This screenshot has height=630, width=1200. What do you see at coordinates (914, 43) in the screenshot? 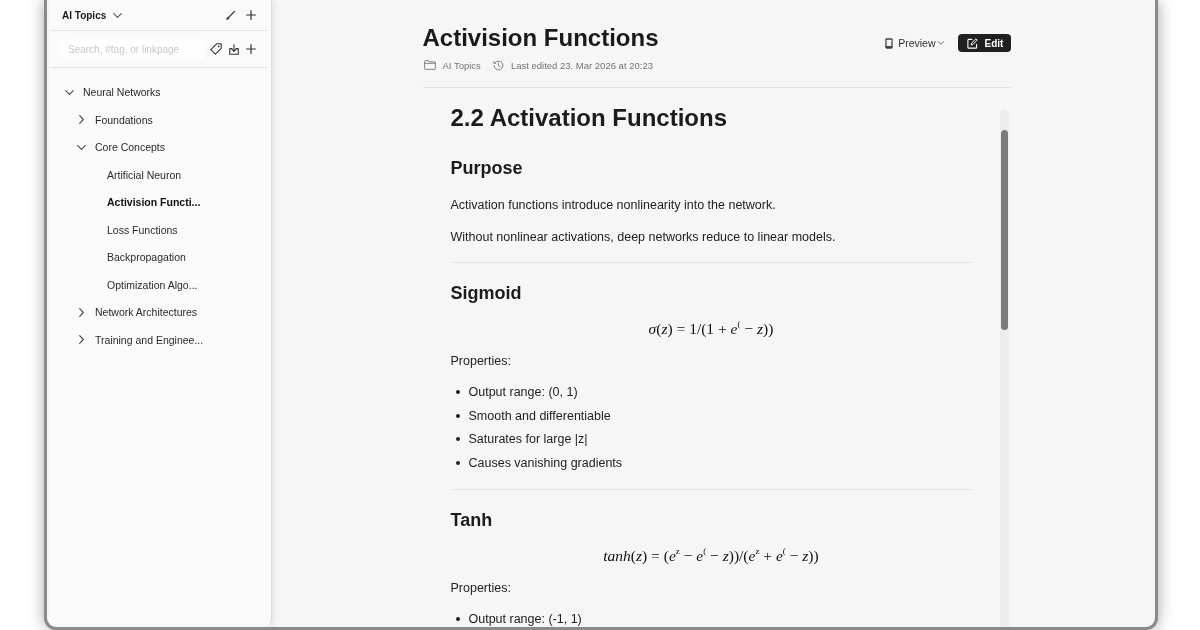
I see `preview-menu-button: Preview` at bounding box center [914, 43].